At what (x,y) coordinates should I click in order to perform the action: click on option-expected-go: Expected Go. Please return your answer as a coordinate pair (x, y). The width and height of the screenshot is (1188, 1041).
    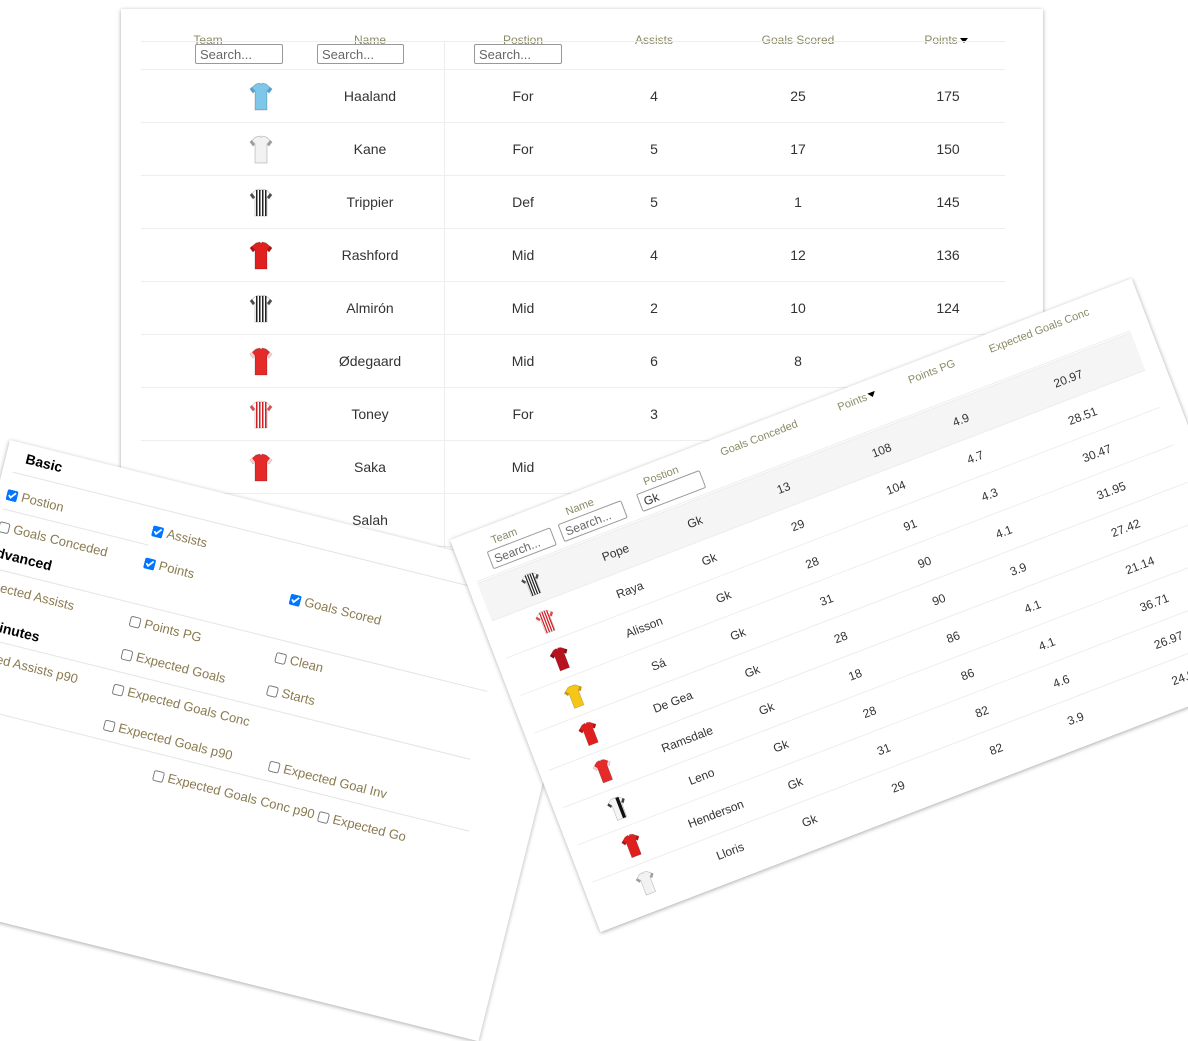
    Looking at the image, I should click on (362, 826).